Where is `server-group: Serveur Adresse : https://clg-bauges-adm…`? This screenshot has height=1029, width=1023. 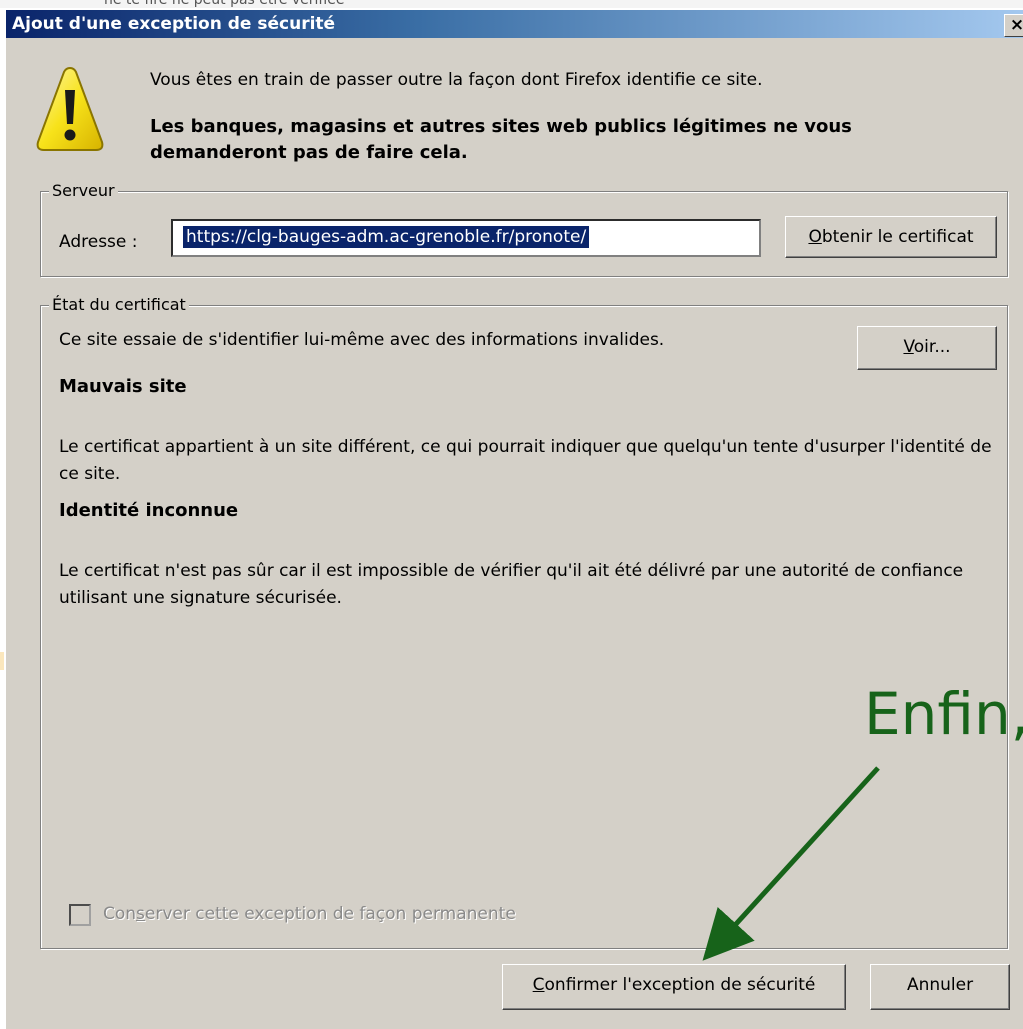 server-group: Serveur Adresse : https://clg-bauges-adm… is located at coordinates (524, 229).